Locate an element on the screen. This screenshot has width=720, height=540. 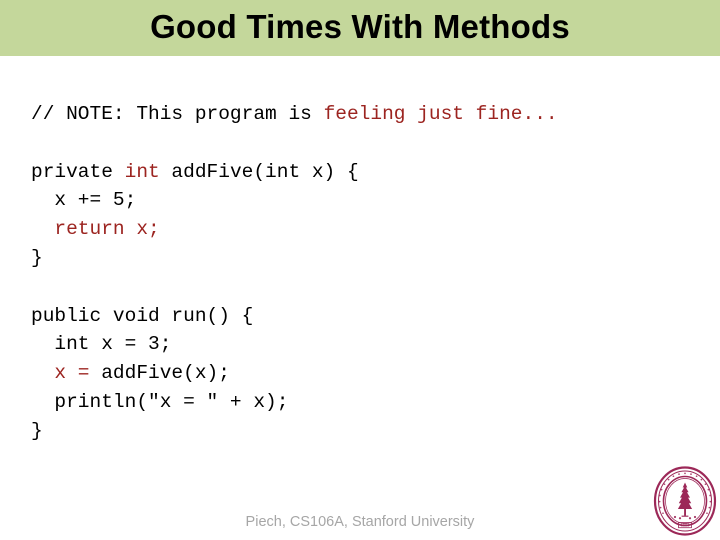
code-token-keyword: return x; is located at coordinates (107, 229).